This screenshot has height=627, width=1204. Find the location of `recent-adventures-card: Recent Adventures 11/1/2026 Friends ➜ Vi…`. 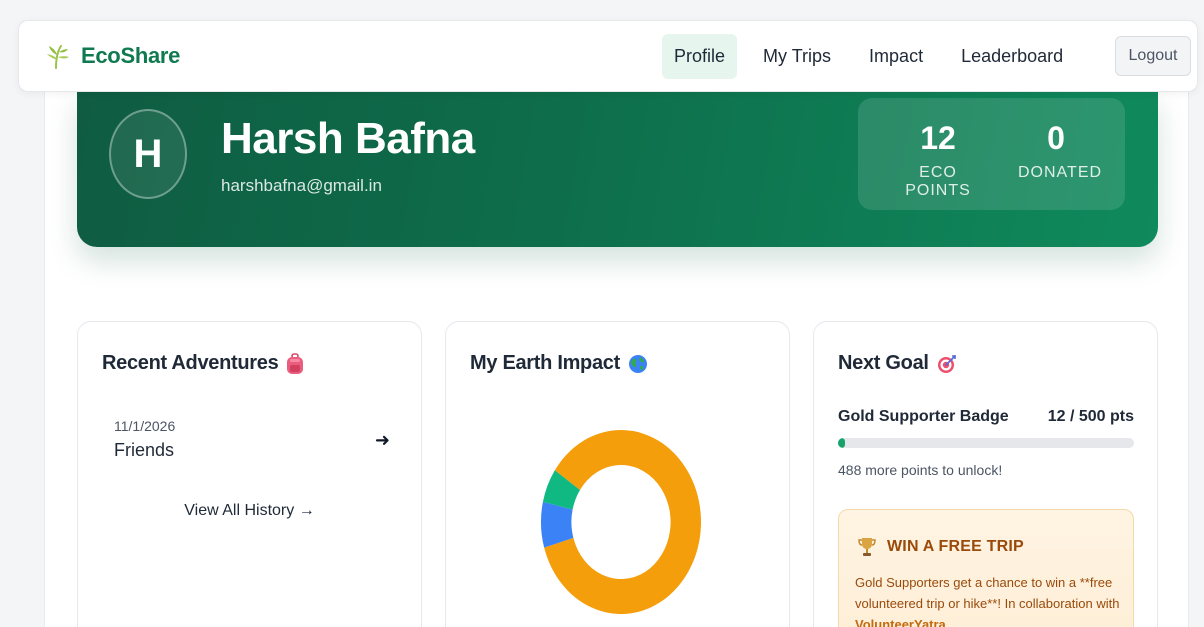

recent-adventures-card: Recent Adventures 11/1/2026 Friends ➜ Vi… is located at coordinates (249, 474).